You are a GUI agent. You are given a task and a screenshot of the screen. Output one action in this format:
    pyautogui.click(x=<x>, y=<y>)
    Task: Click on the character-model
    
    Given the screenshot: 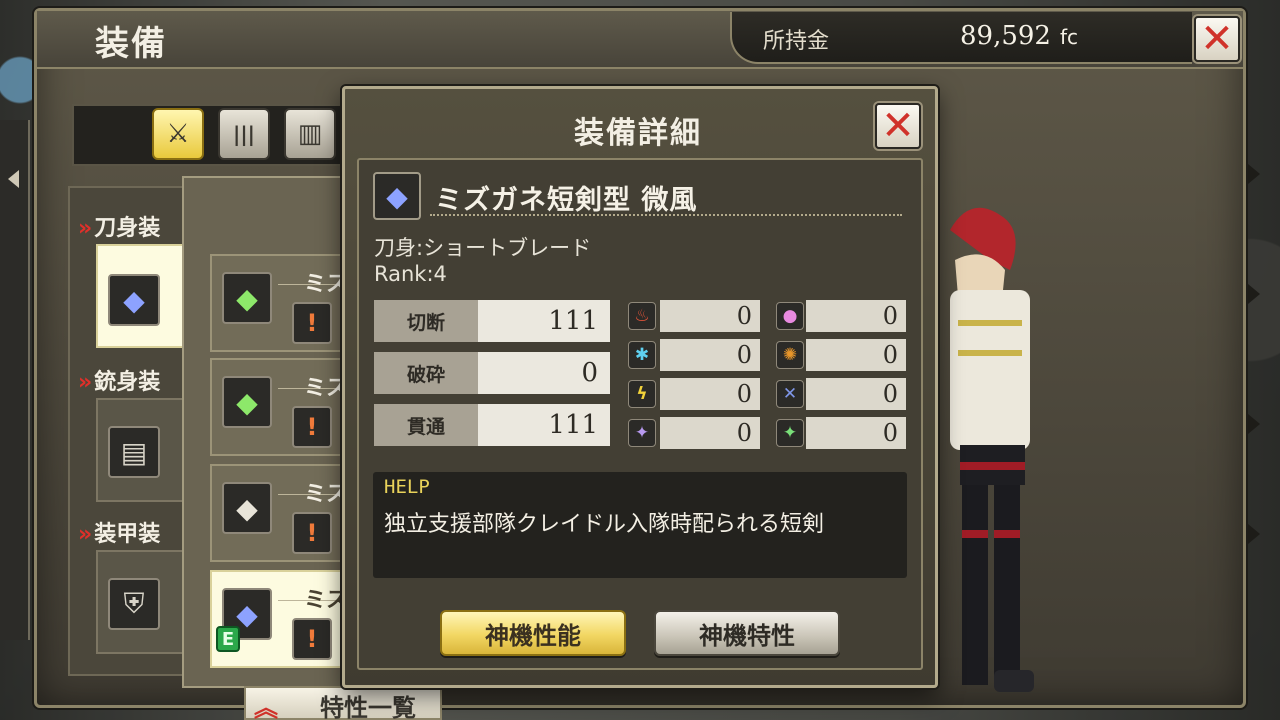 What is the action you would take?
    pyautogui.click(x=992, y=449)
    